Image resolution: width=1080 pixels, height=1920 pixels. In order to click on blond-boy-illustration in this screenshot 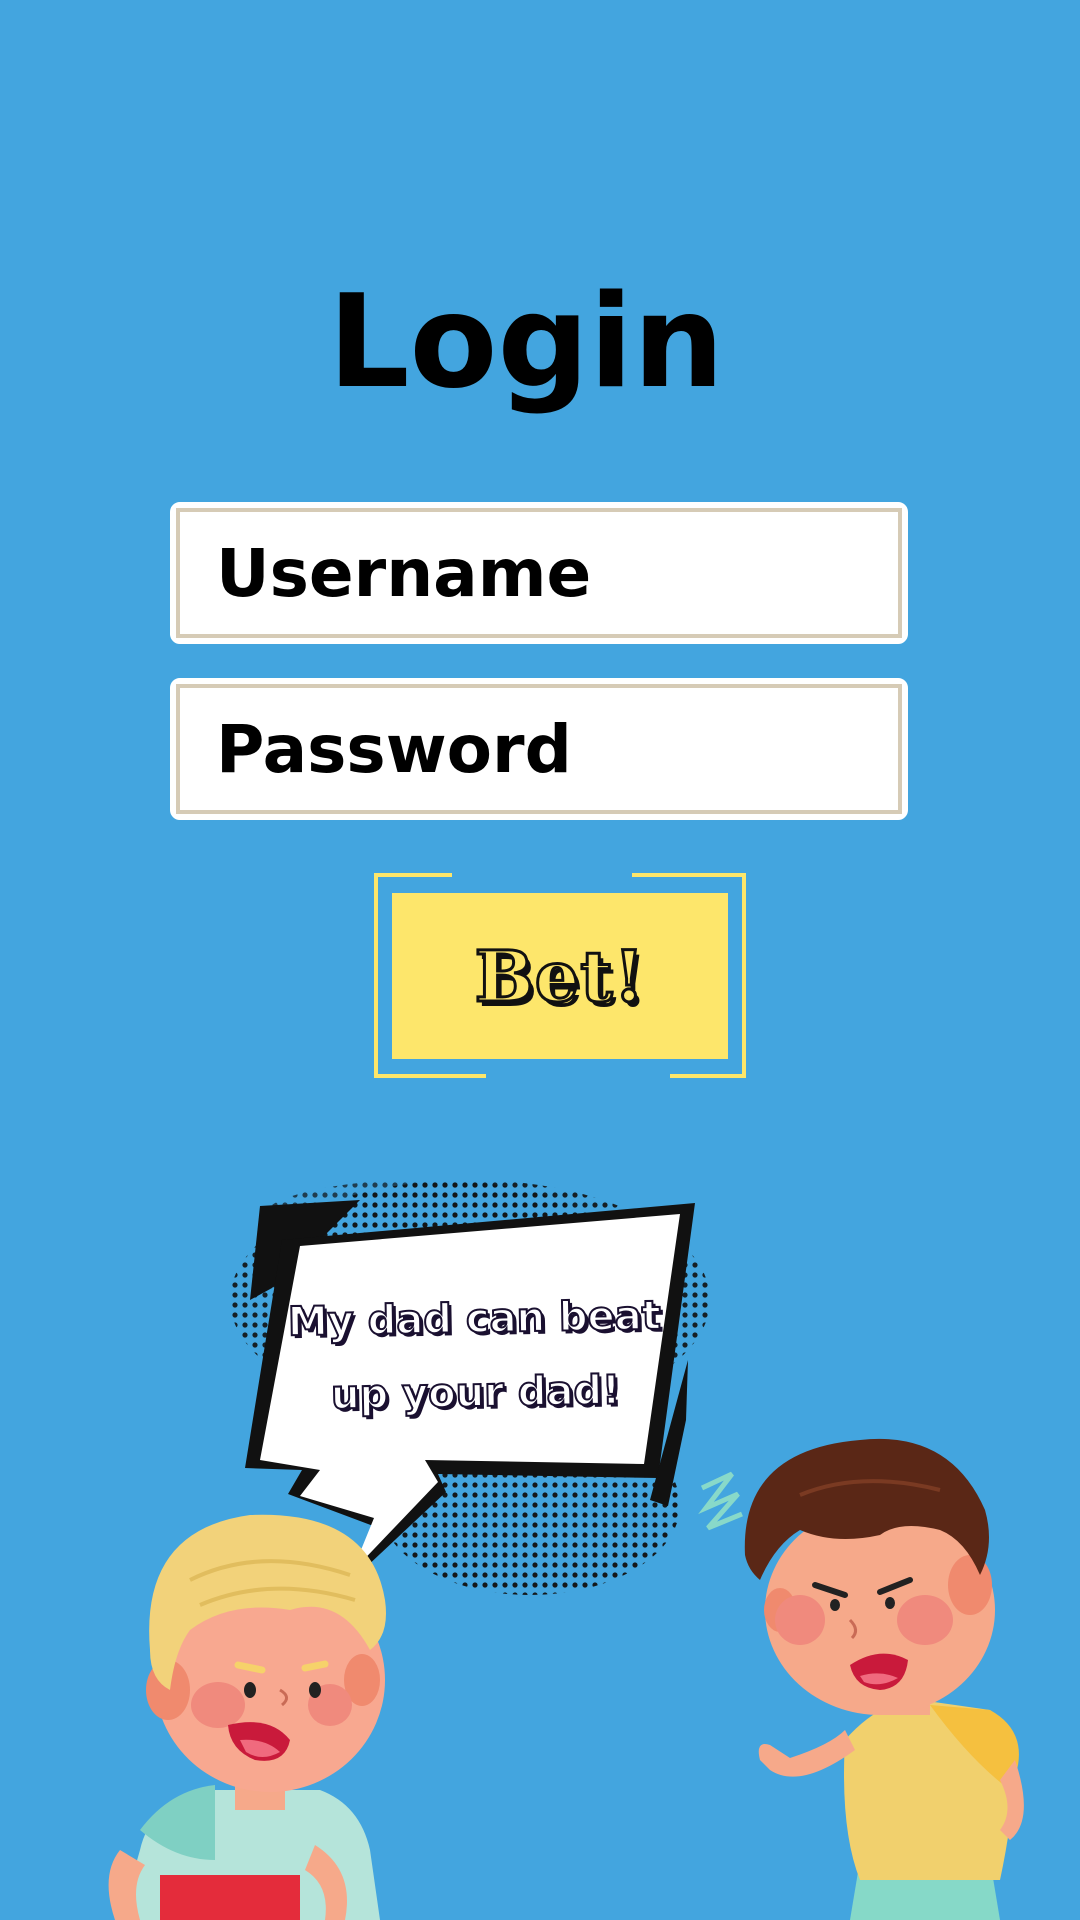, I will do `click(247, 1717)`.